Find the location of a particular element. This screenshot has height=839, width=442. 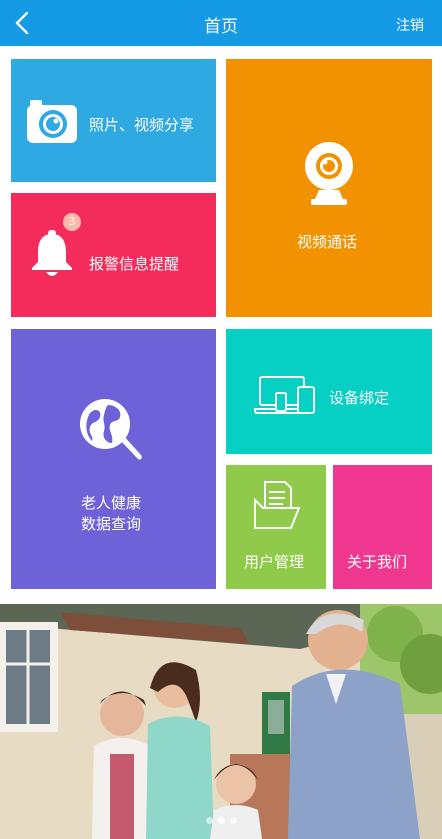

webcam-icon is located at coordinates (329, 173).